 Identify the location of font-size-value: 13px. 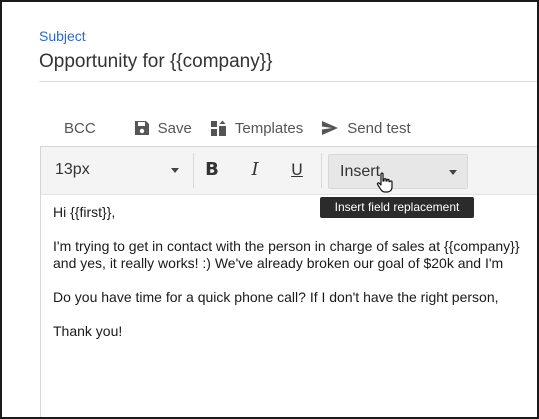
(72, 169).